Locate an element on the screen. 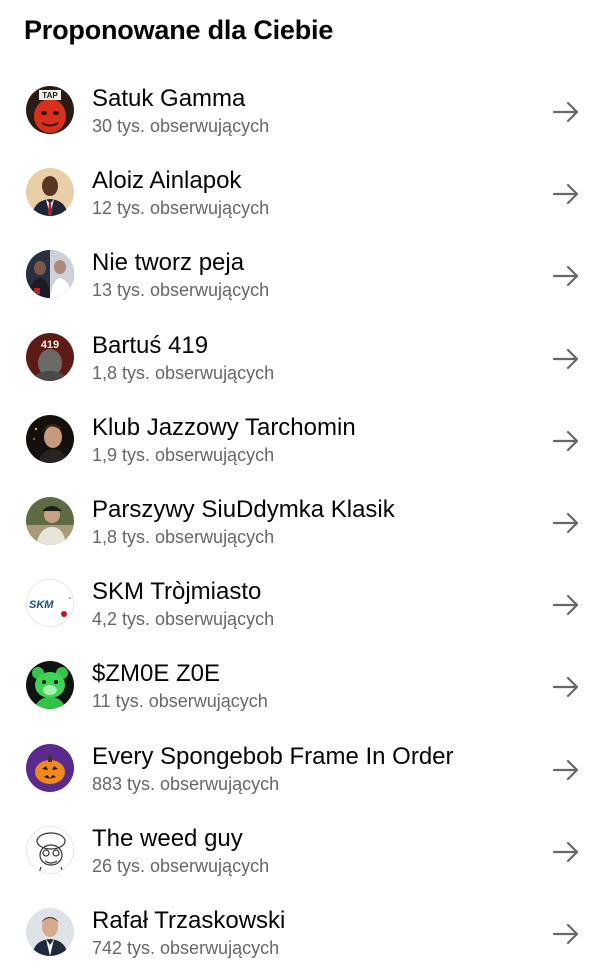  page-name: The weed guy is located at coordinates (310, 839).